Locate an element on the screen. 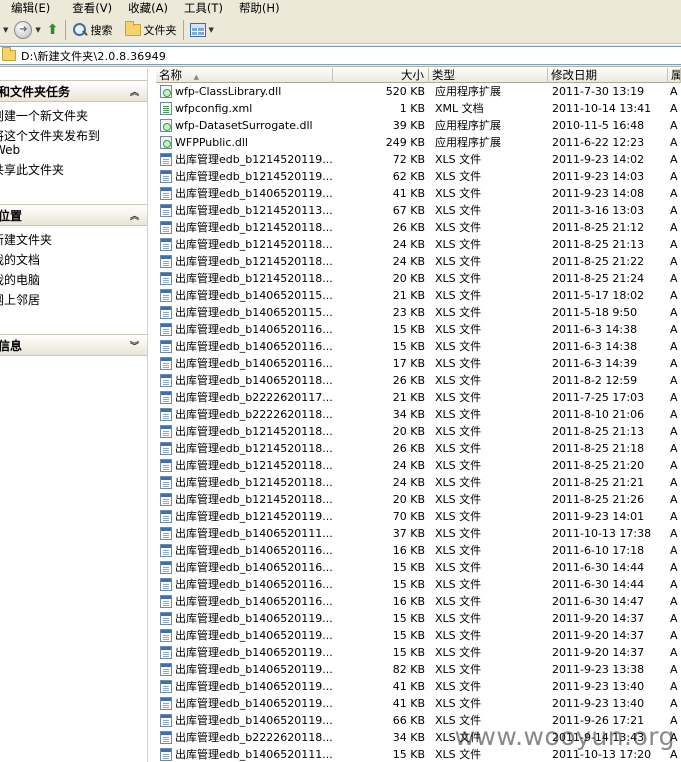 Image resolution: width=681 pixels, height=762 pixels. place-new-folder: 新建文件夹 is located at coordinates (73, 240).